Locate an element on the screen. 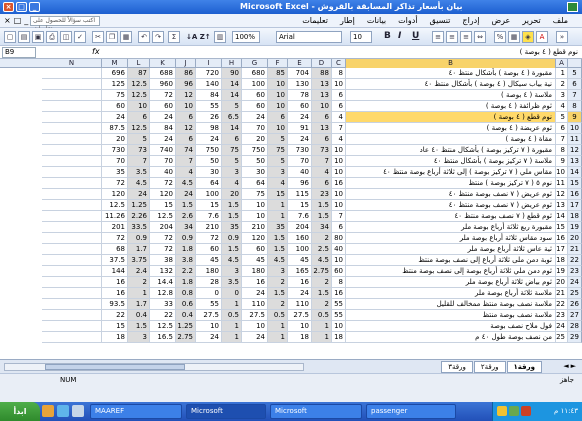 Image resolution: width=582 pixels, height=421 pixels. cell-f26: 2 is located at coordinates (278, 304).